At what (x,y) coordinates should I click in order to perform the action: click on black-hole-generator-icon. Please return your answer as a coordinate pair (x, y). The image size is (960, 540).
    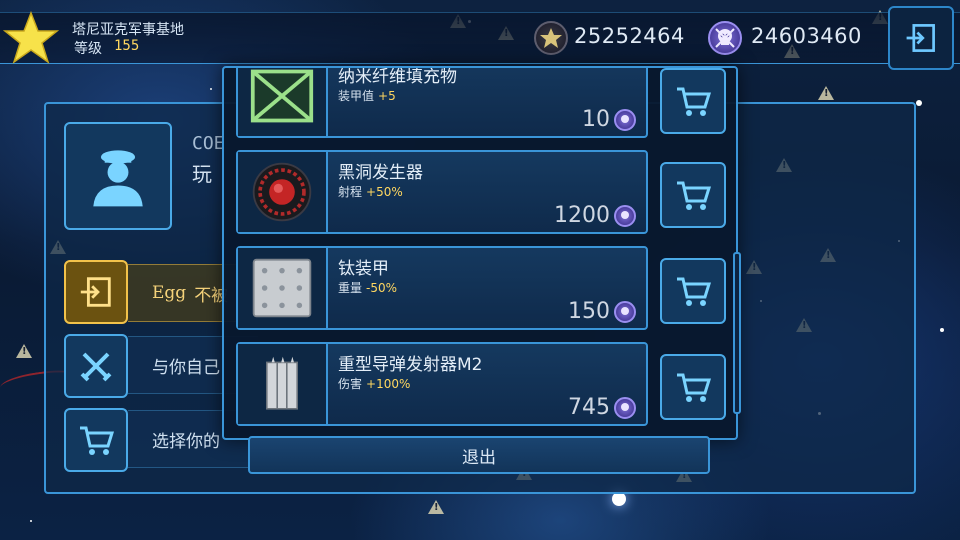
    Looking at the image, I should click on (283, 192).